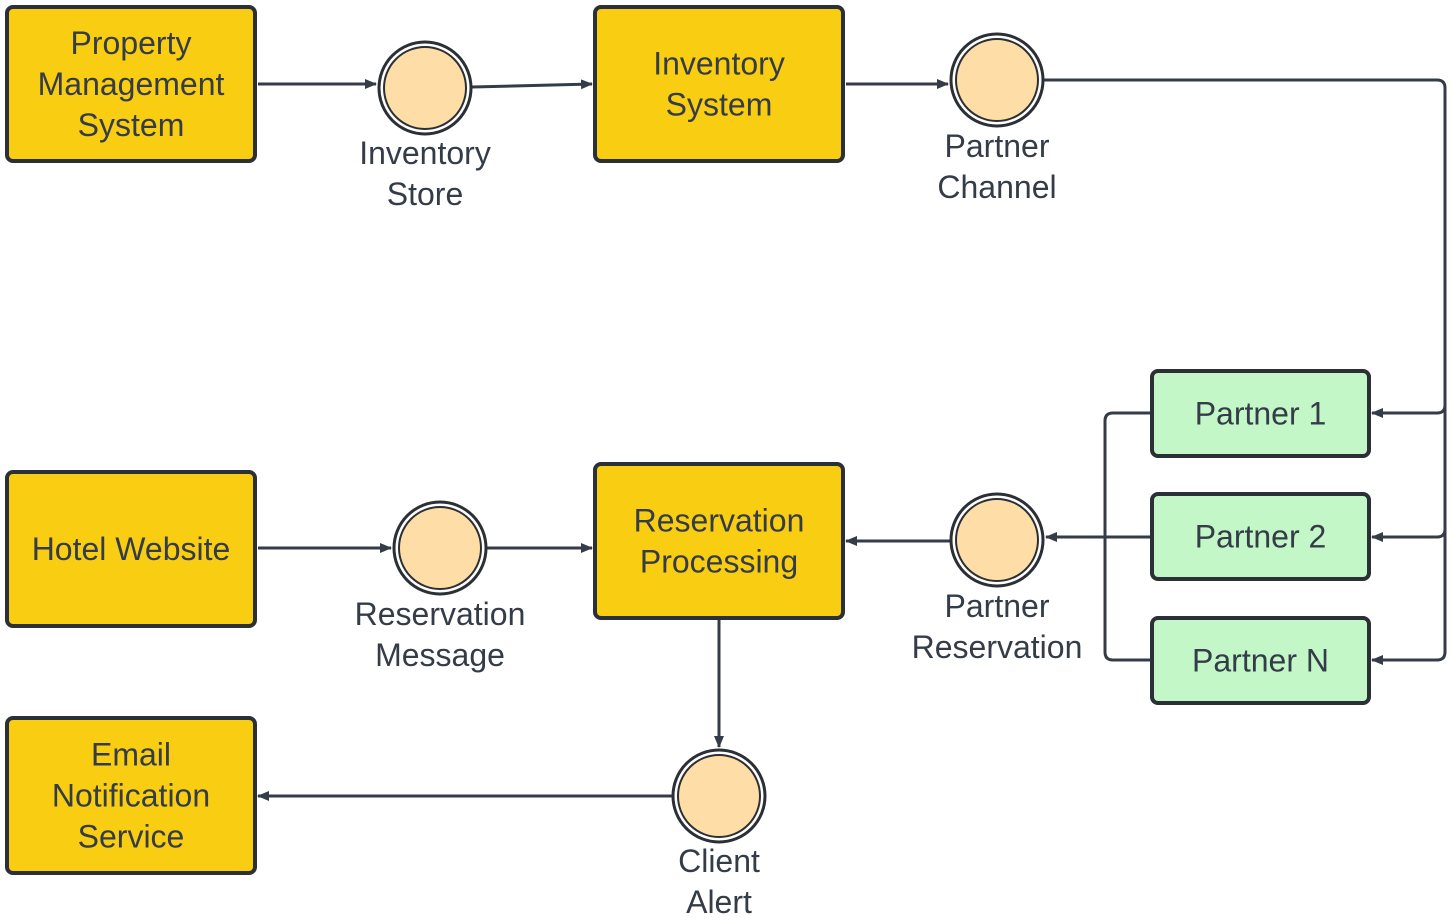  I want to click on edge-to-partner1, so click(1409, 411).